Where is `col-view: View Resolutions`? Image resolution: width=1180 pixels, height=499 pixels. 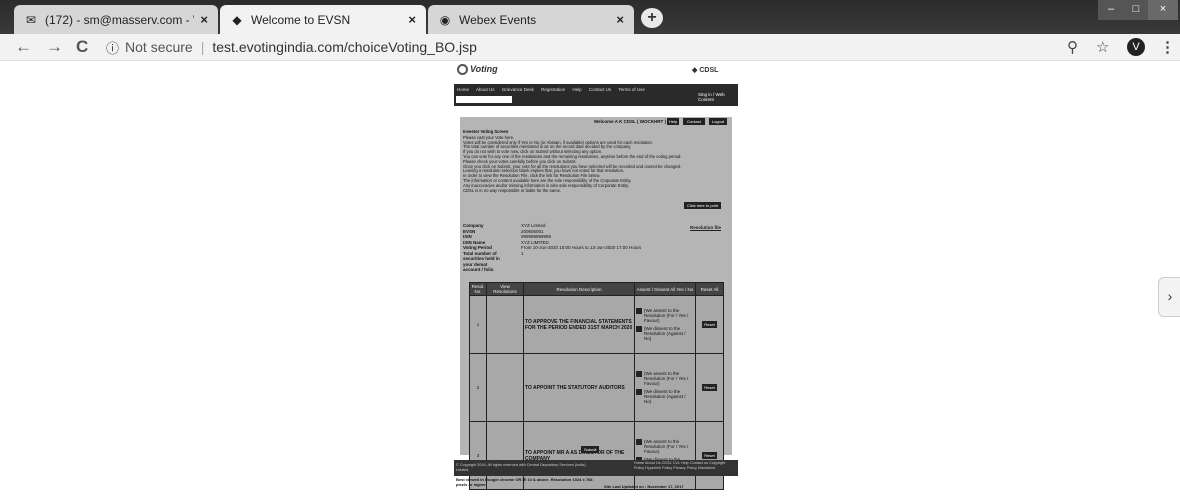 col-view: View Resolutions is located at coordinates (505, 289).